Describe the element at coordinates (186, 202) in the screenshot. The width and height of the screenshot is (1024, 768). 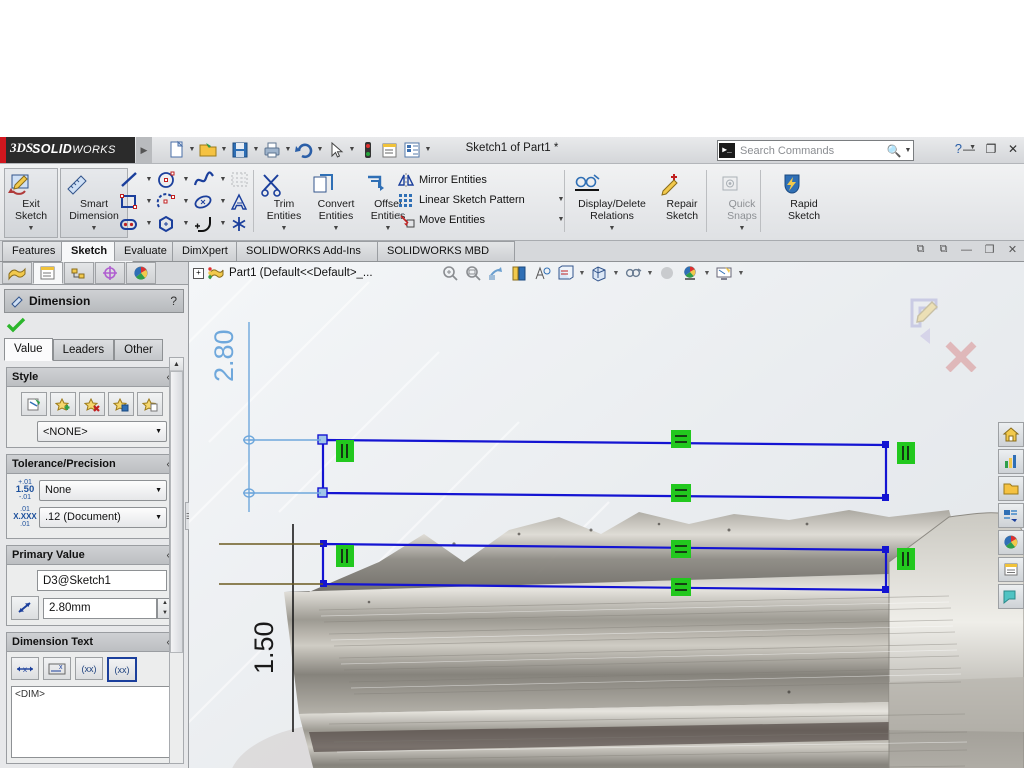
I see `arc-caret: ▼` at that location.